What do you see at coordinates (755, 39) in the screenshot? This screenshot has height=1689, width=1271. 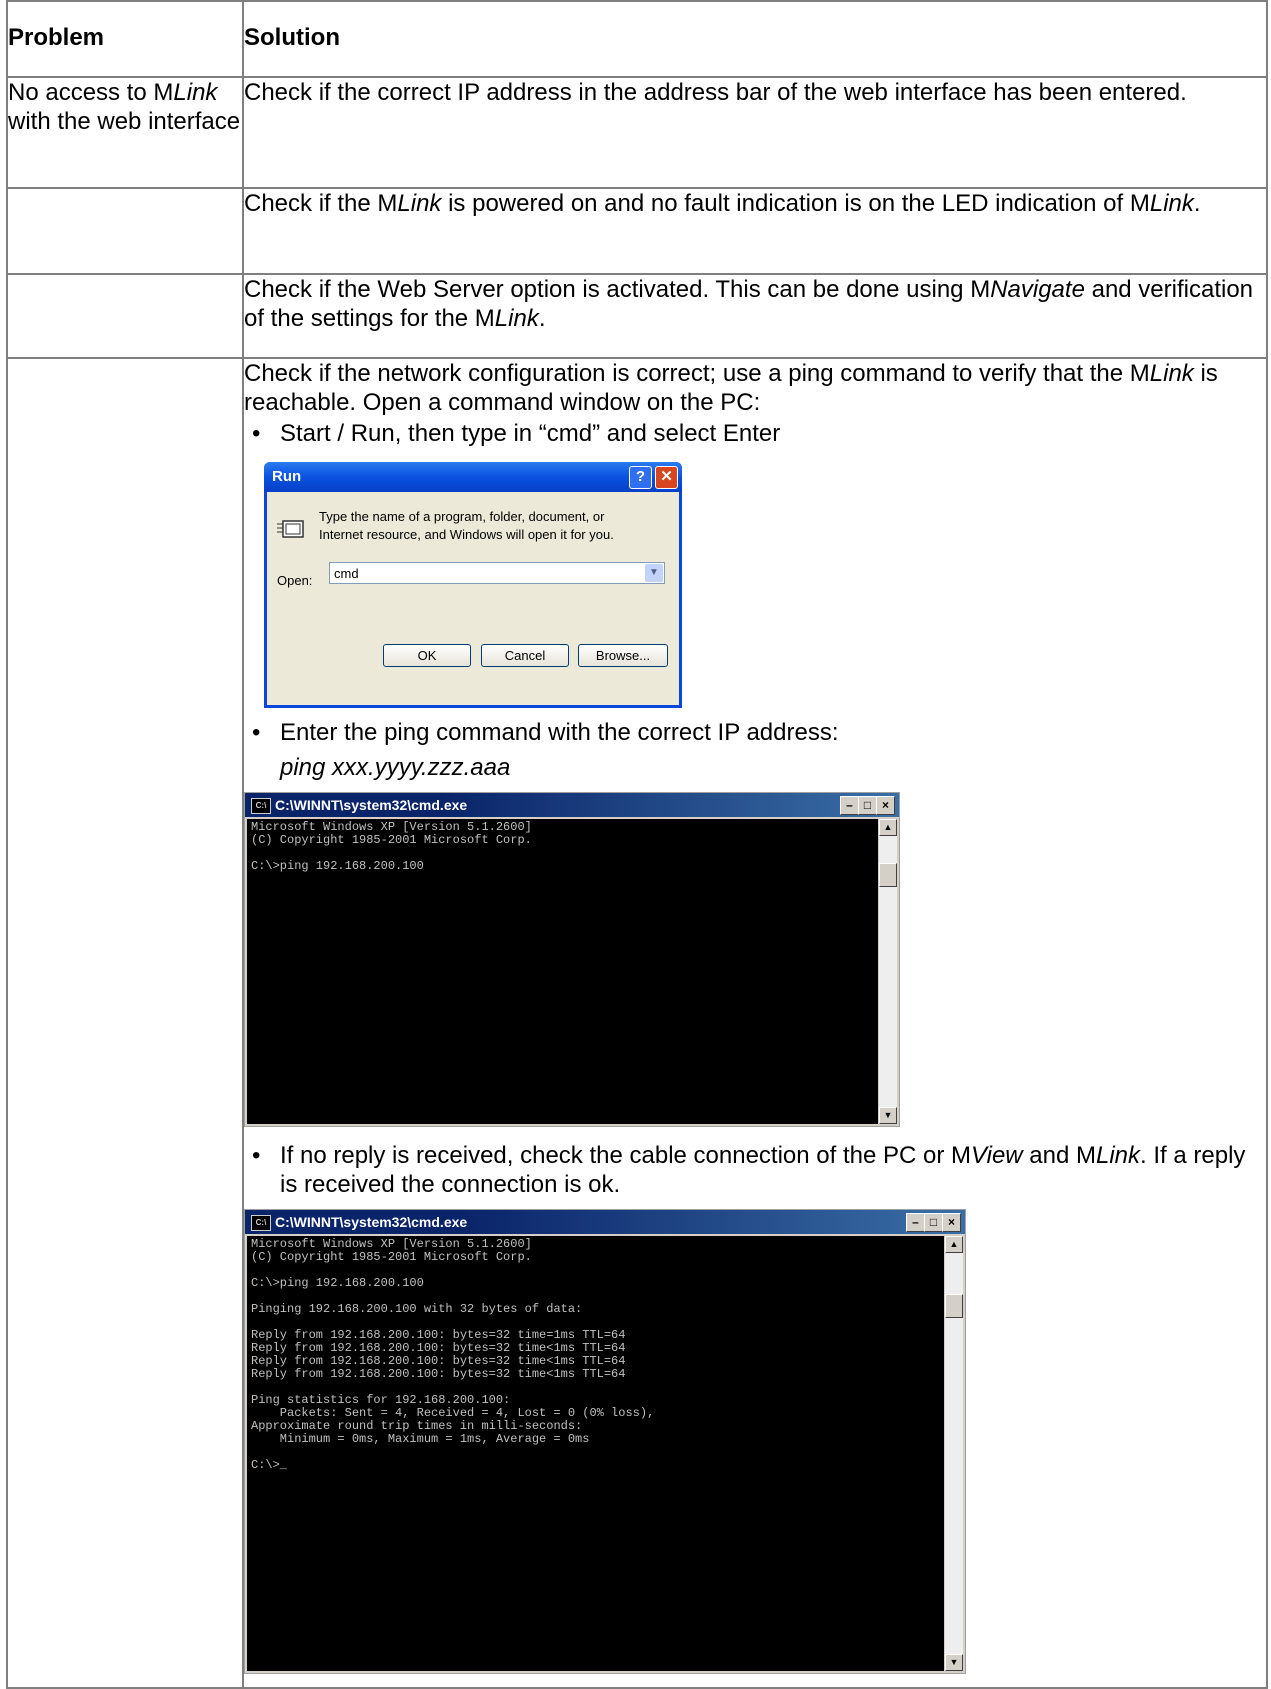 I see `solution-header: Solution` at bounding box center [755, 39].